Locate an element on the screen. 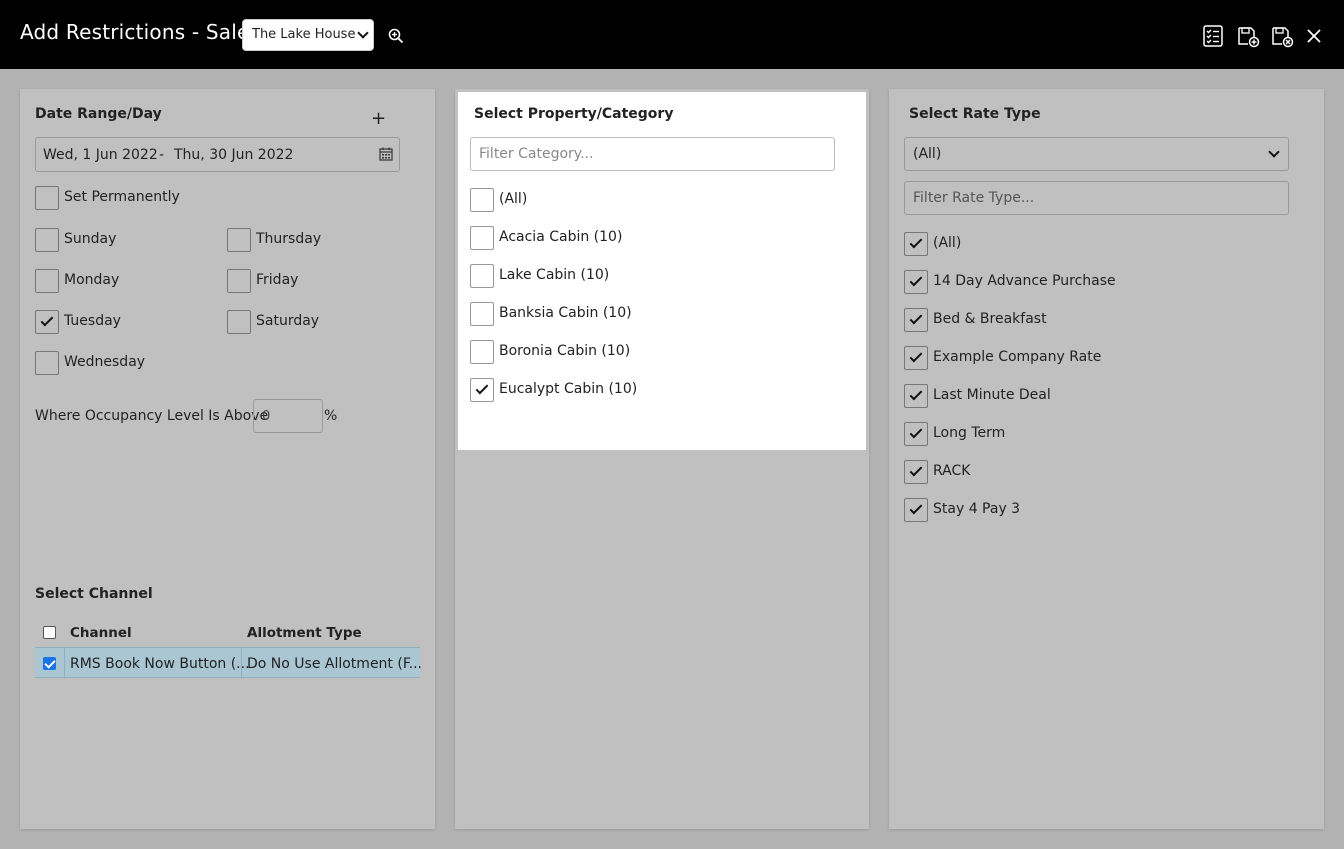 This screenshot has height=849, width=1344. category-checkbox-eucalypt is located at coordinates (482, 390).